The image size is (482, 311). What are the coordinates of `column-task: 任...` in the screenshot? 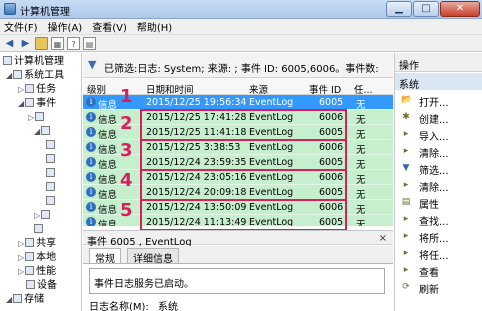 It's located at (363, 89).